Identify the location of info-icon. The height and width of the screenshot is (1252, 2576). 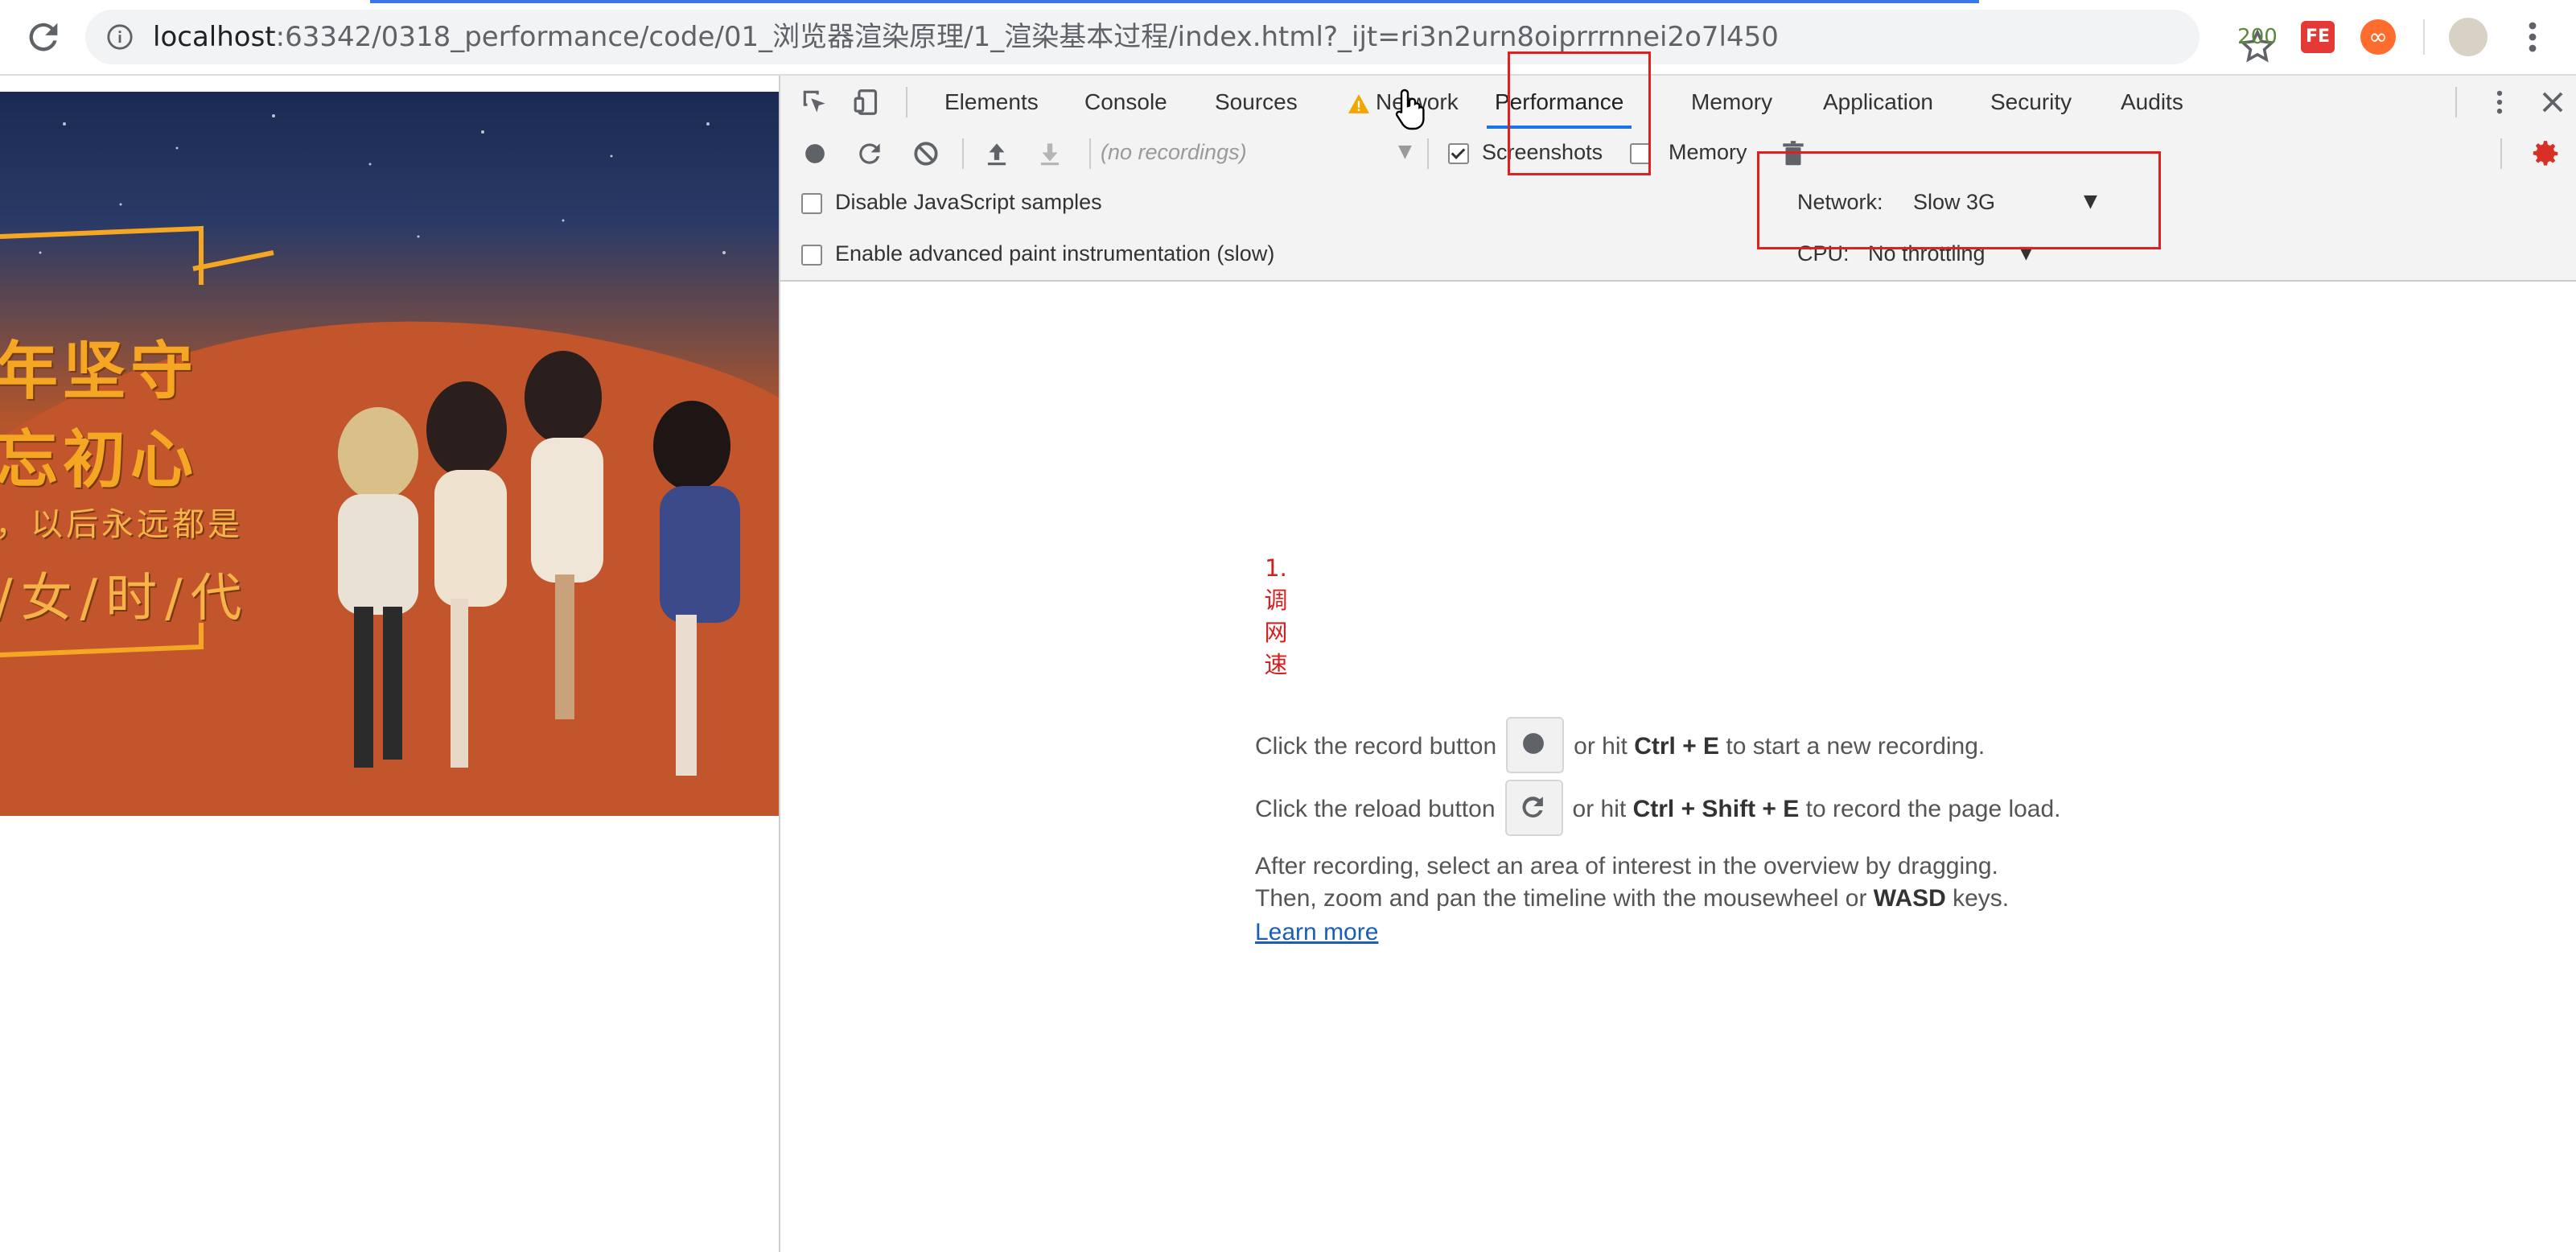
(120, 37).